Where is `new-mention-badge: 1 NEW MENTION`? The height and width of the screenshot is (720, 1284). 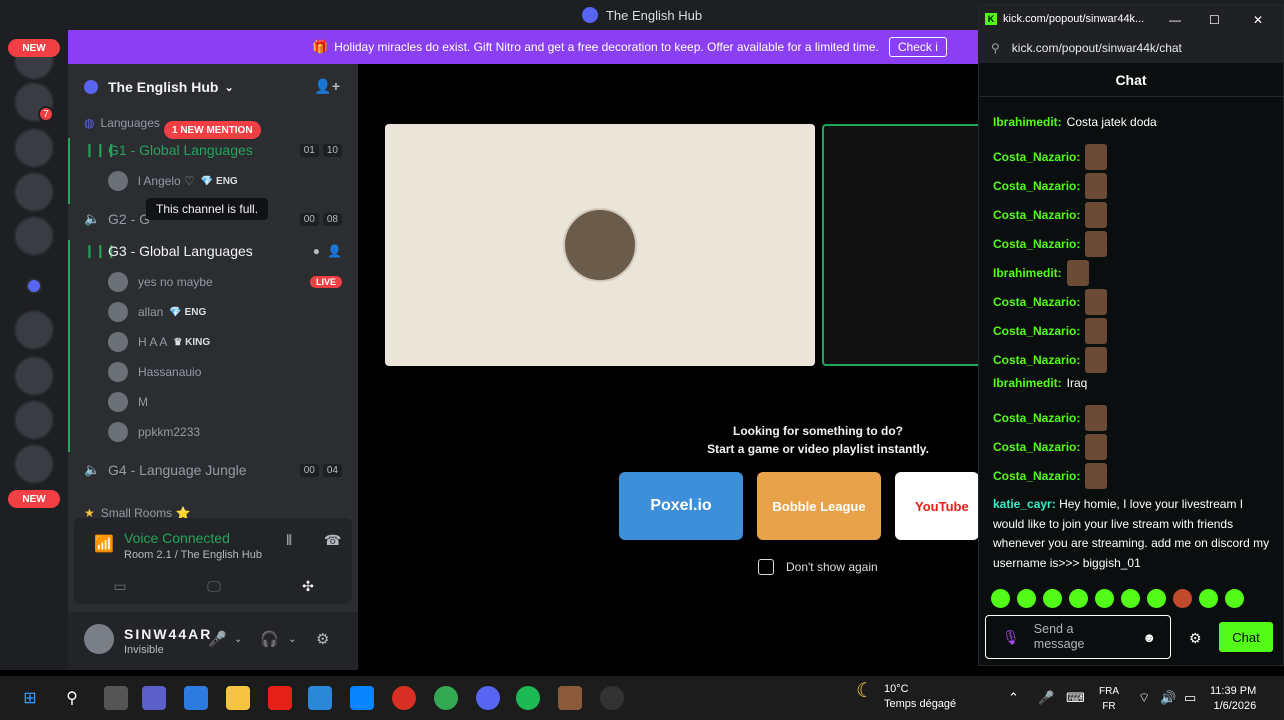 new-mention-badge: 1 NEW MENTION is located at coordinates (212, 130).